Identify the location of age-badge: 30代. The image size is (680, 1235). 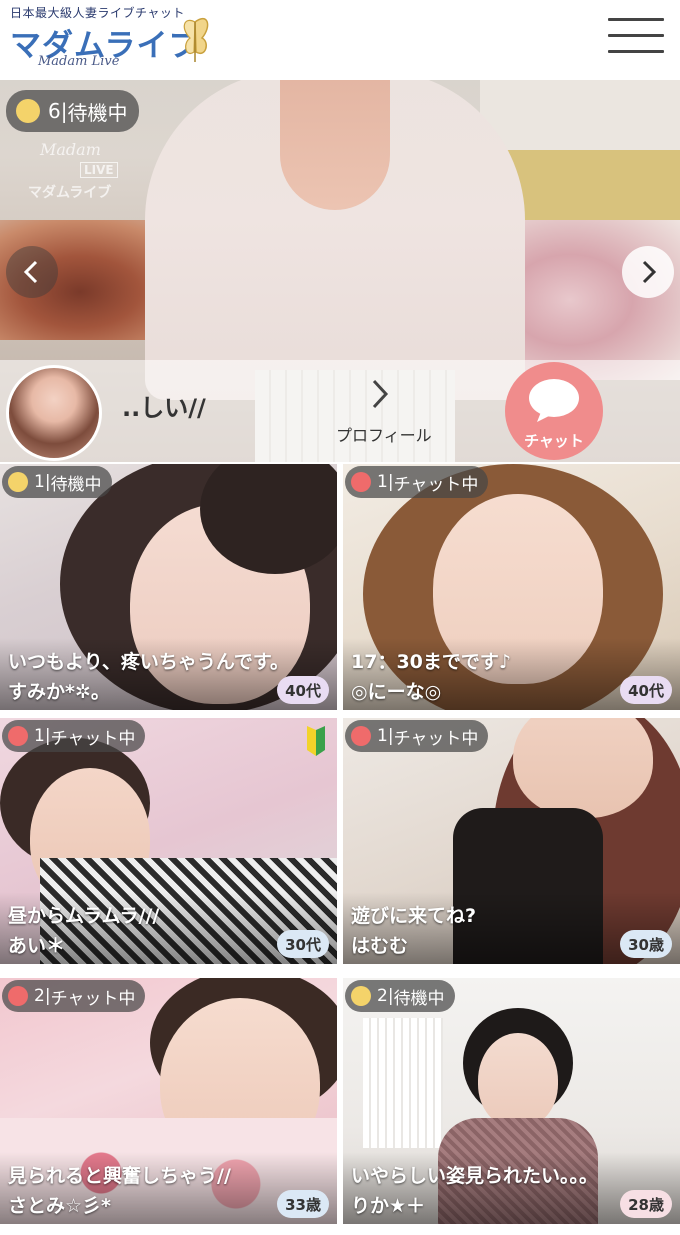
(303, 944).